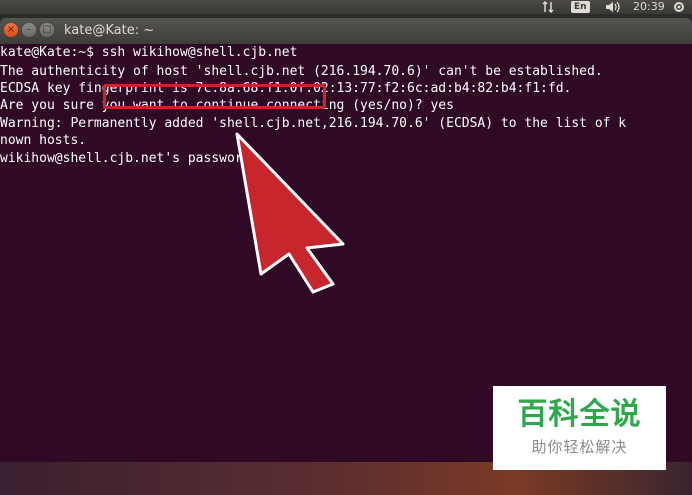  What do you see at coordinates (649, 7) in the screenshot?
I see `clock: 20:39` at bounding box center [649, 7].